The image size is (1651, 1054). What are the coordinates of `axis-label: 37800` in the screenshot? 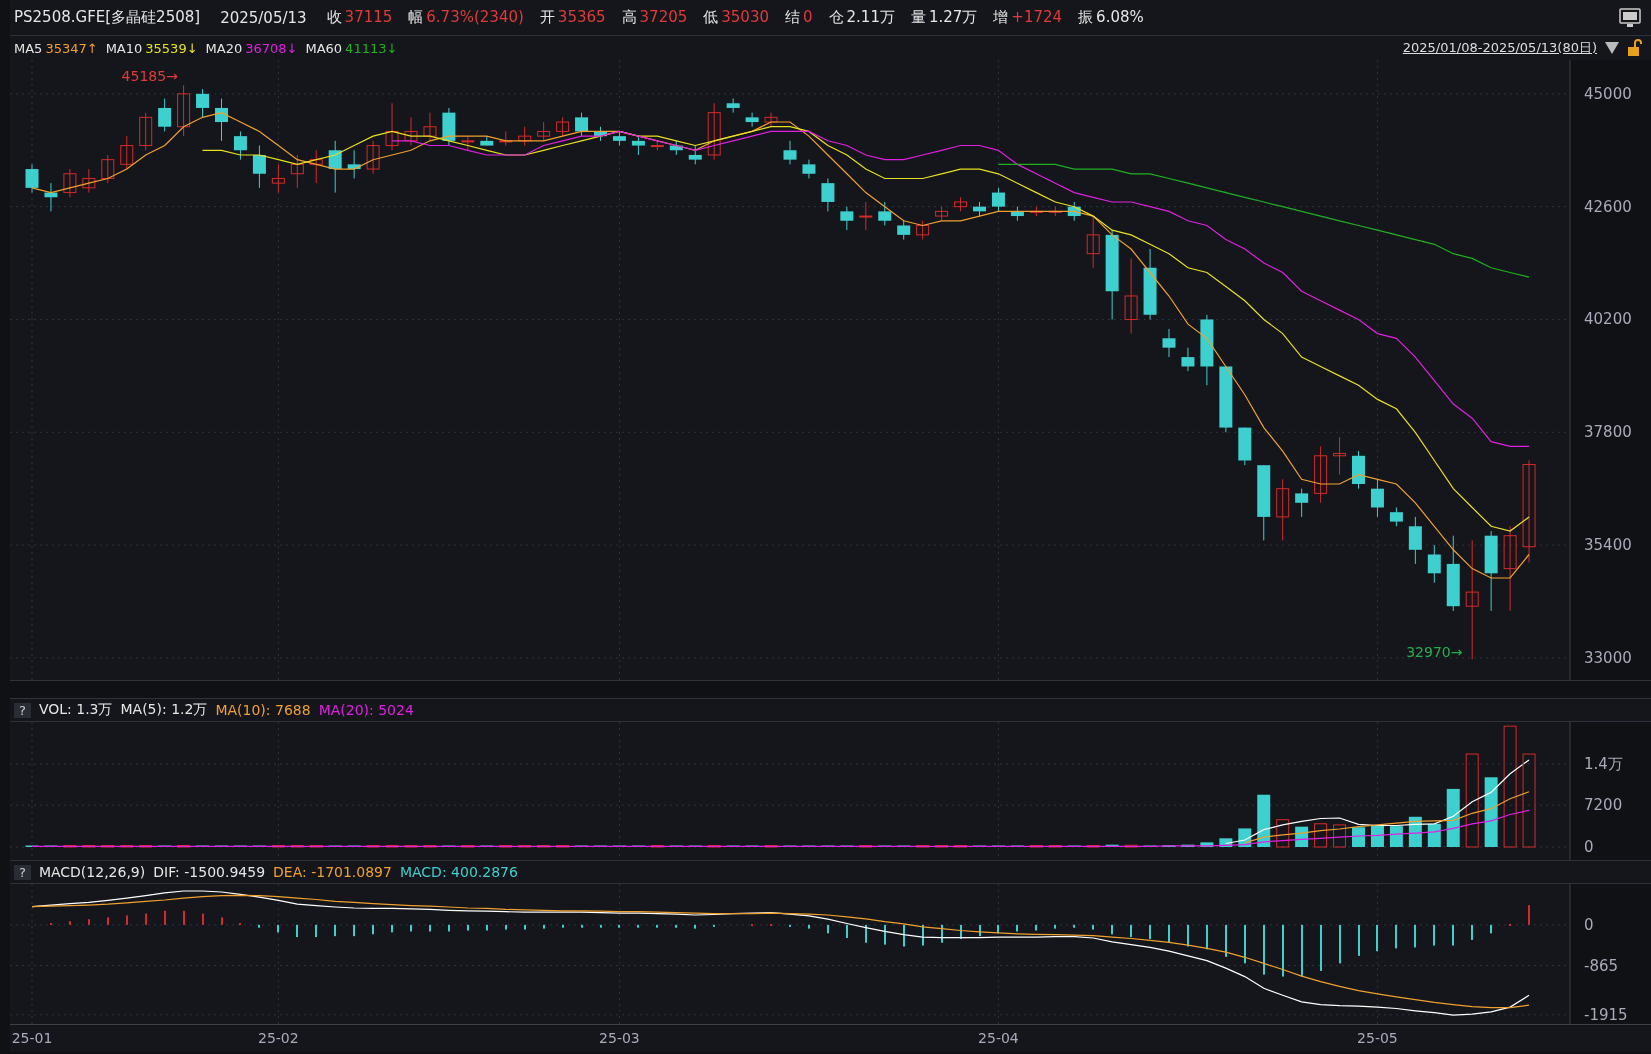 It's located at (1608, 432).